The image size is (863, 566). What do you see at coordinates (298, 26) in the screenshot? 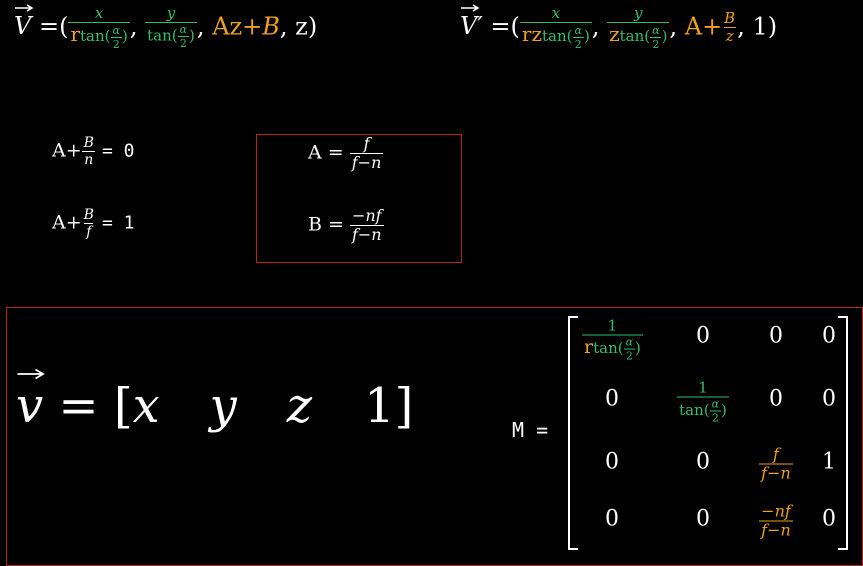
I see `z-close: , z)` at bounding box center [298, 26].